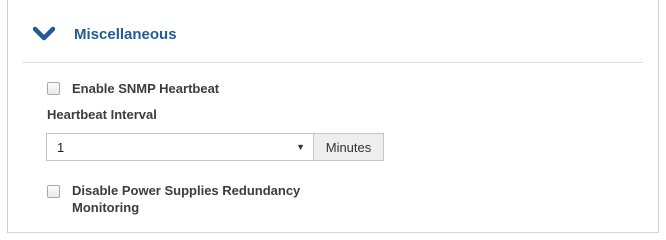  Describe the element at coordinates (300, 147) in the screenshot. I see `dropdown-arrow-icon: ▼` at that location.